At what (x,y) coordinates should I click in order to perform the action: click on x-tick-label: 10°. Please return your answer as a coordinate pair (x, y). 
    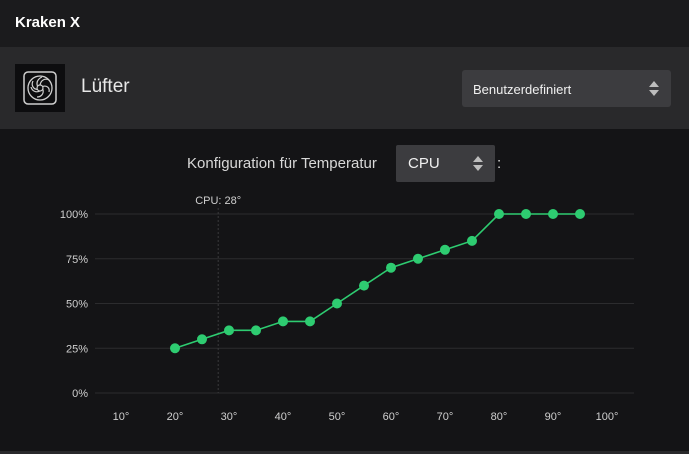
    Looking at the image, I should click on (121, 417).